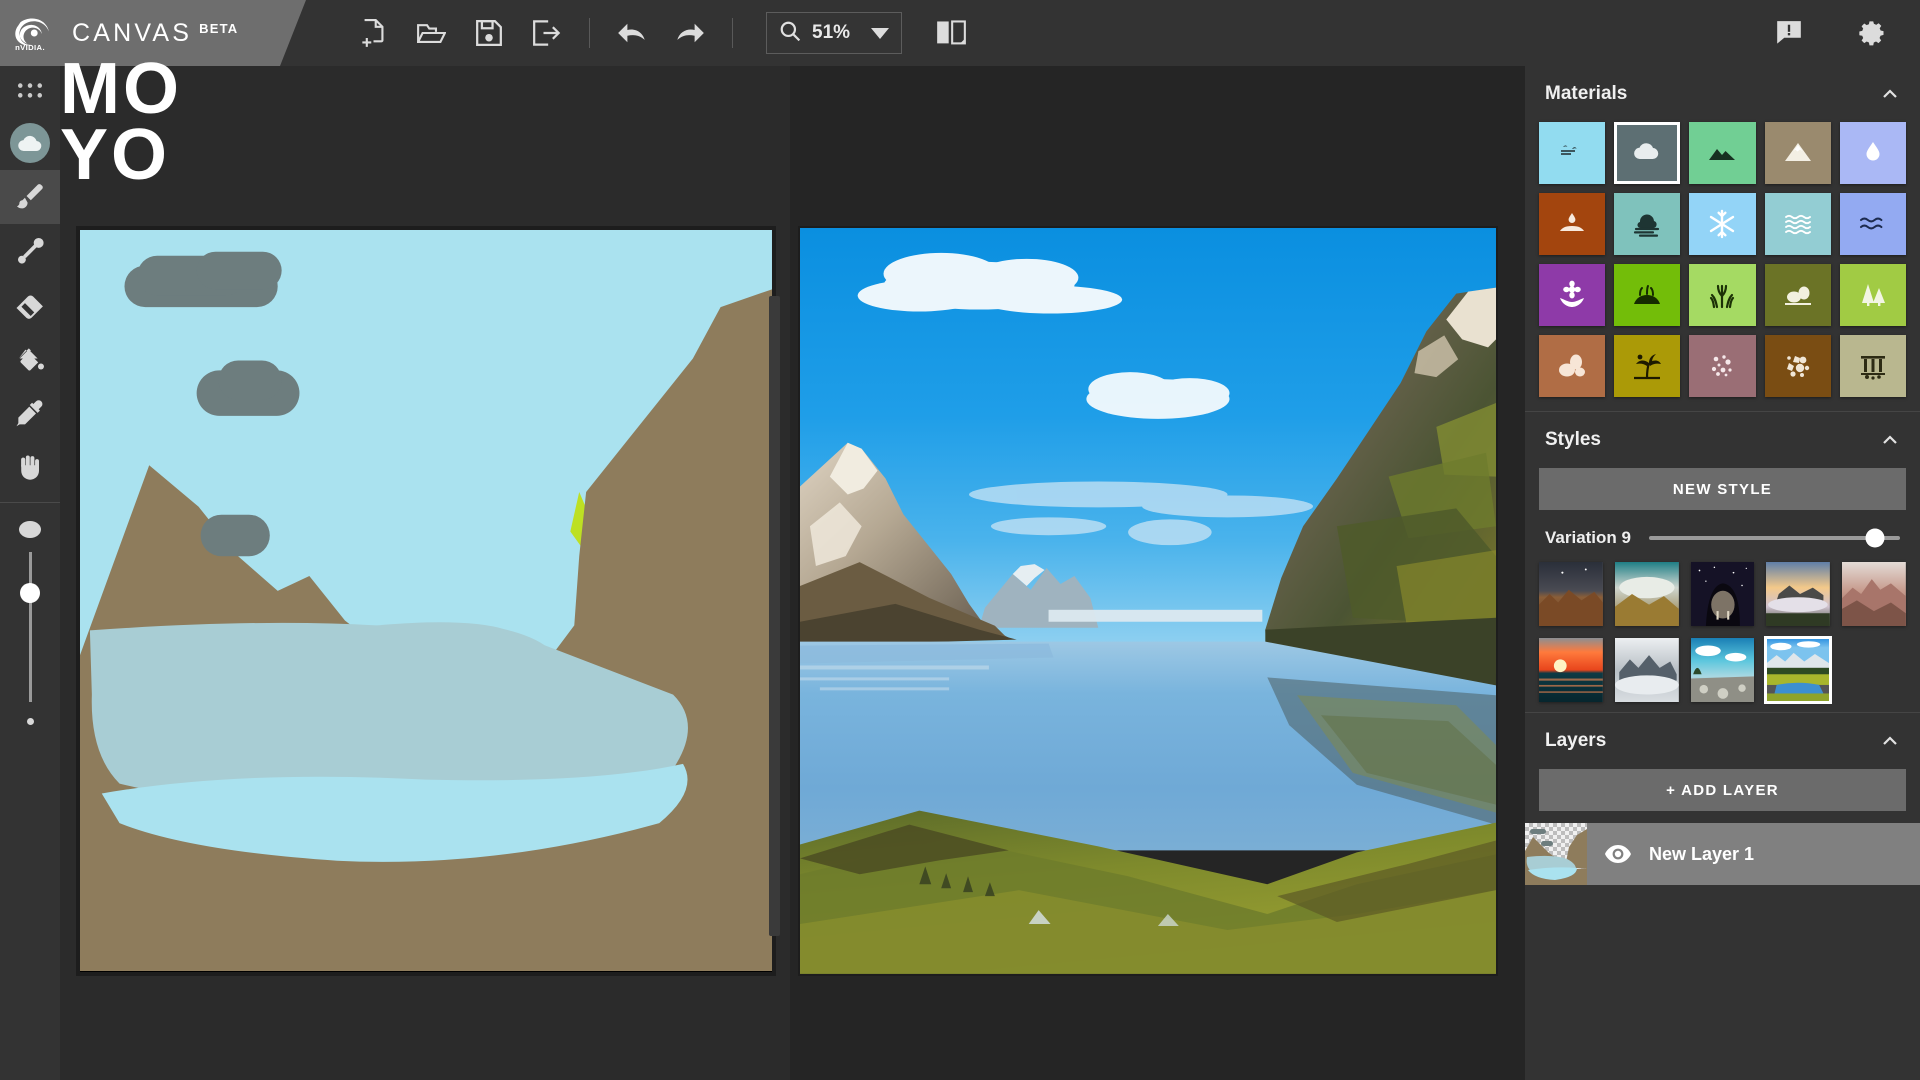 The width and height of the screenshot is (1920, 1080). I want to click on tool-paintbrush, so click(30, 197).